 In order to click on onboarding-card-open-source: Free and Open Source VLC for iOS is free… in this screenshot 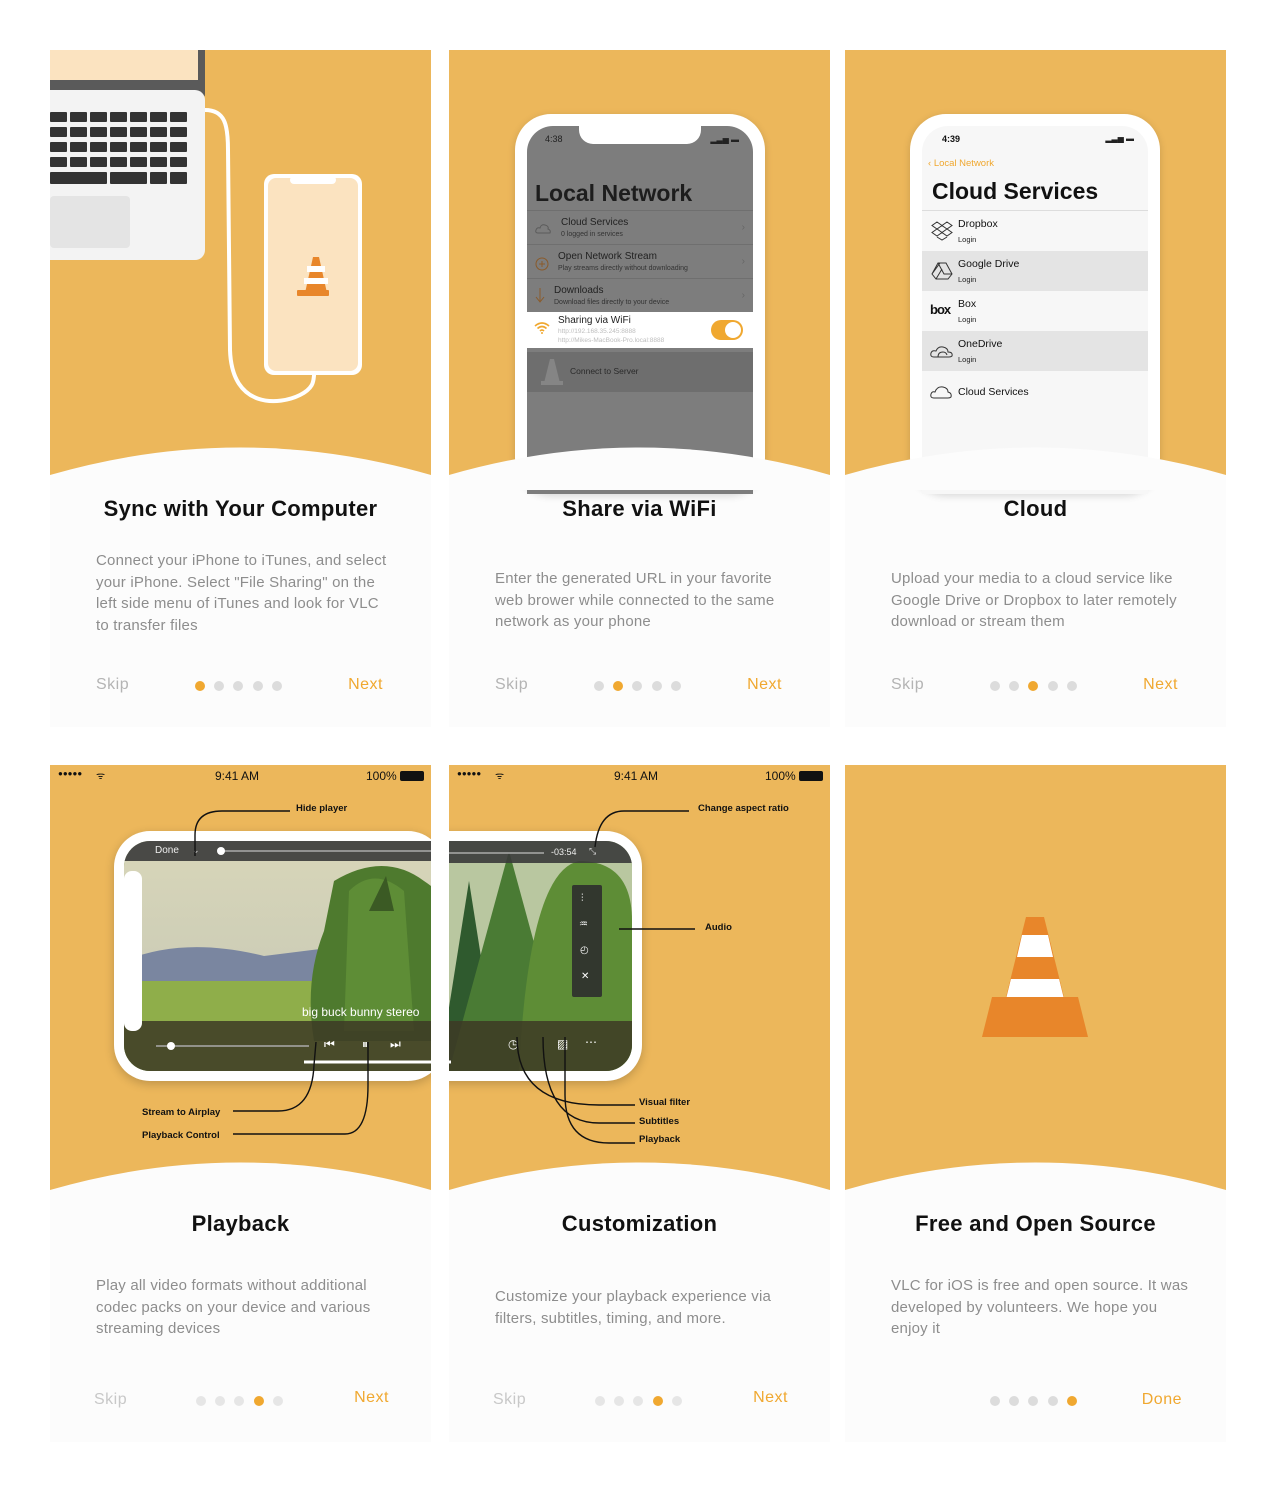, I will do `click(1035, 1103)`.